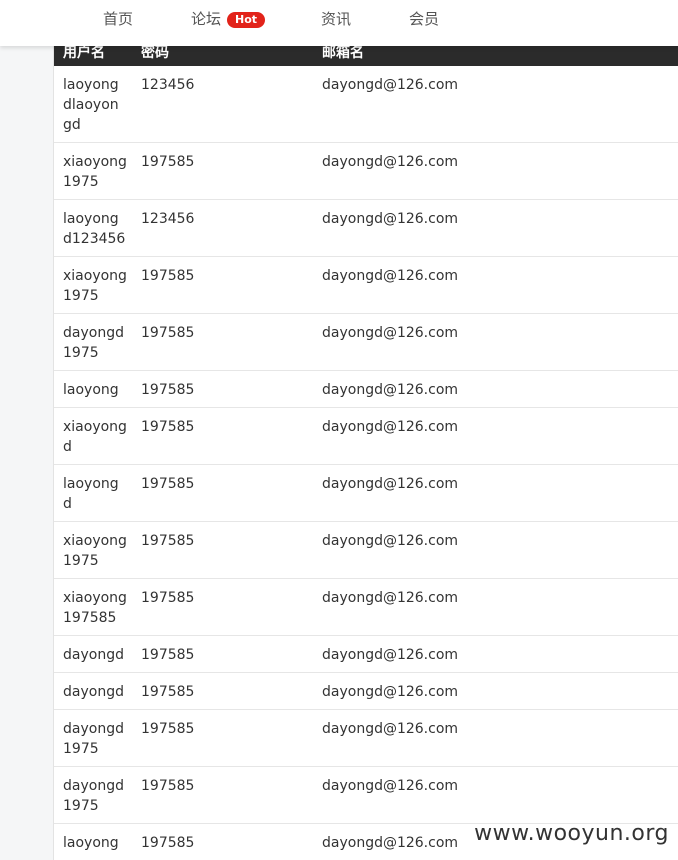  What do you see at coordinates (366, 607) in the screenshot?
I see `table-row: xiaoyong 197585 197585 dayongd@126.com` at bounding box center [366, 607].